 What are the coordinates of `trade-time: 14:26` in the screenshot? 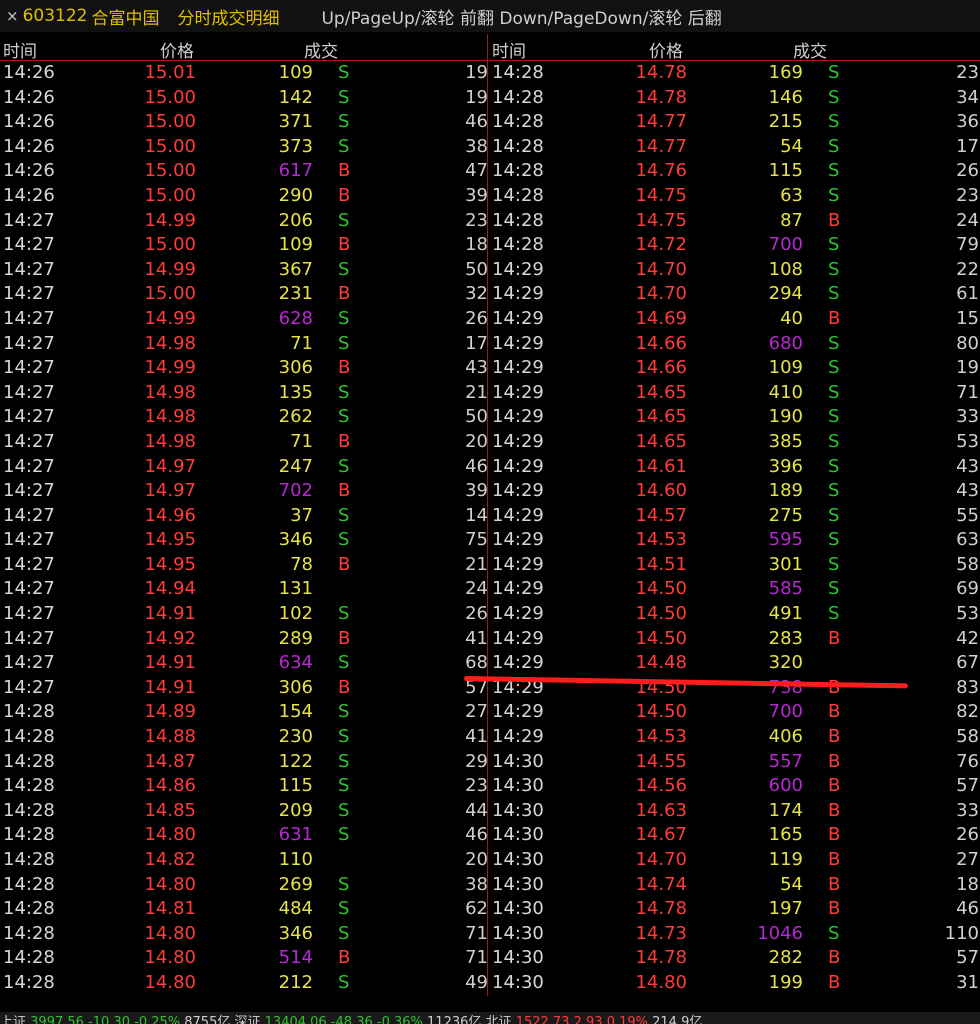 It's located at (29, 171).